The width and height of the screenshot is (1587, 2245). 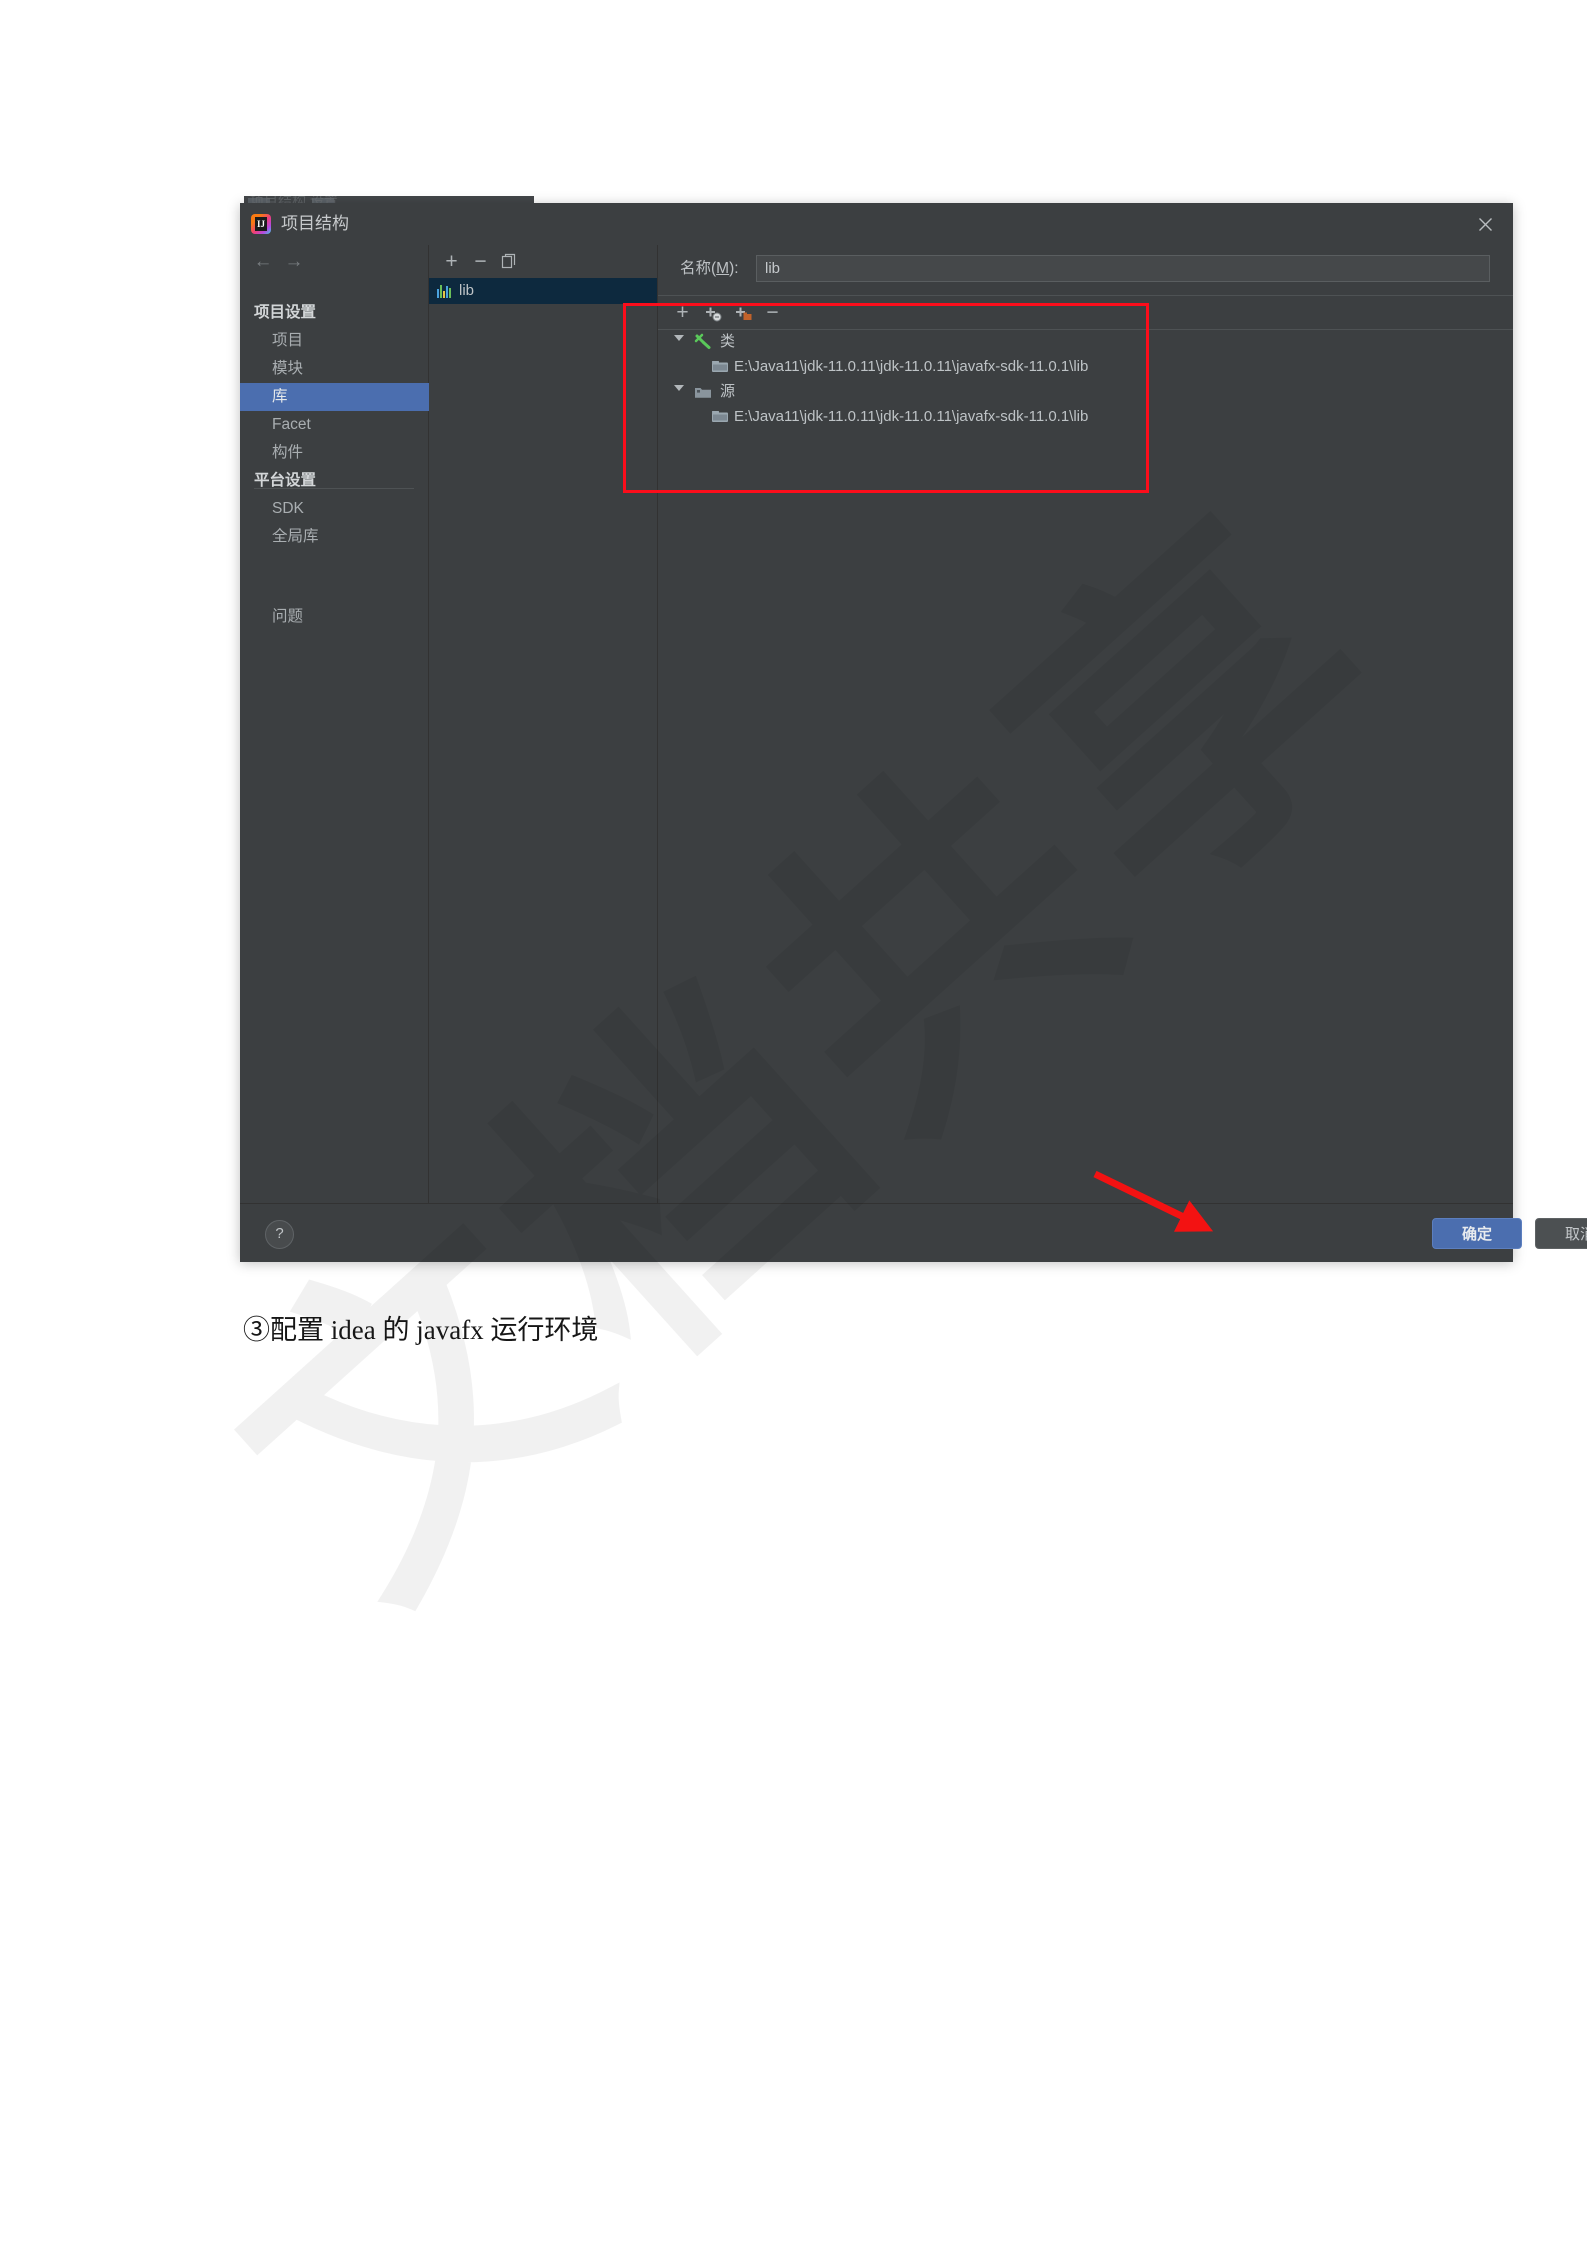 What do you see at coordinates (334, 397) in the screenshot?
I see `sidebar-item-libraries: 库` at bounding box center [334, 397].